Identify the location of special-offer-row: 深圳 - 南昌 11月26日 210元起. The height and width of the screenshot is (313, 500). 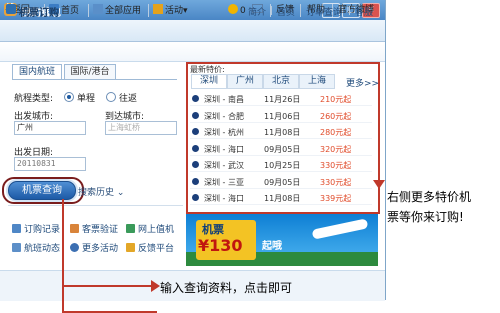
(281, 99).